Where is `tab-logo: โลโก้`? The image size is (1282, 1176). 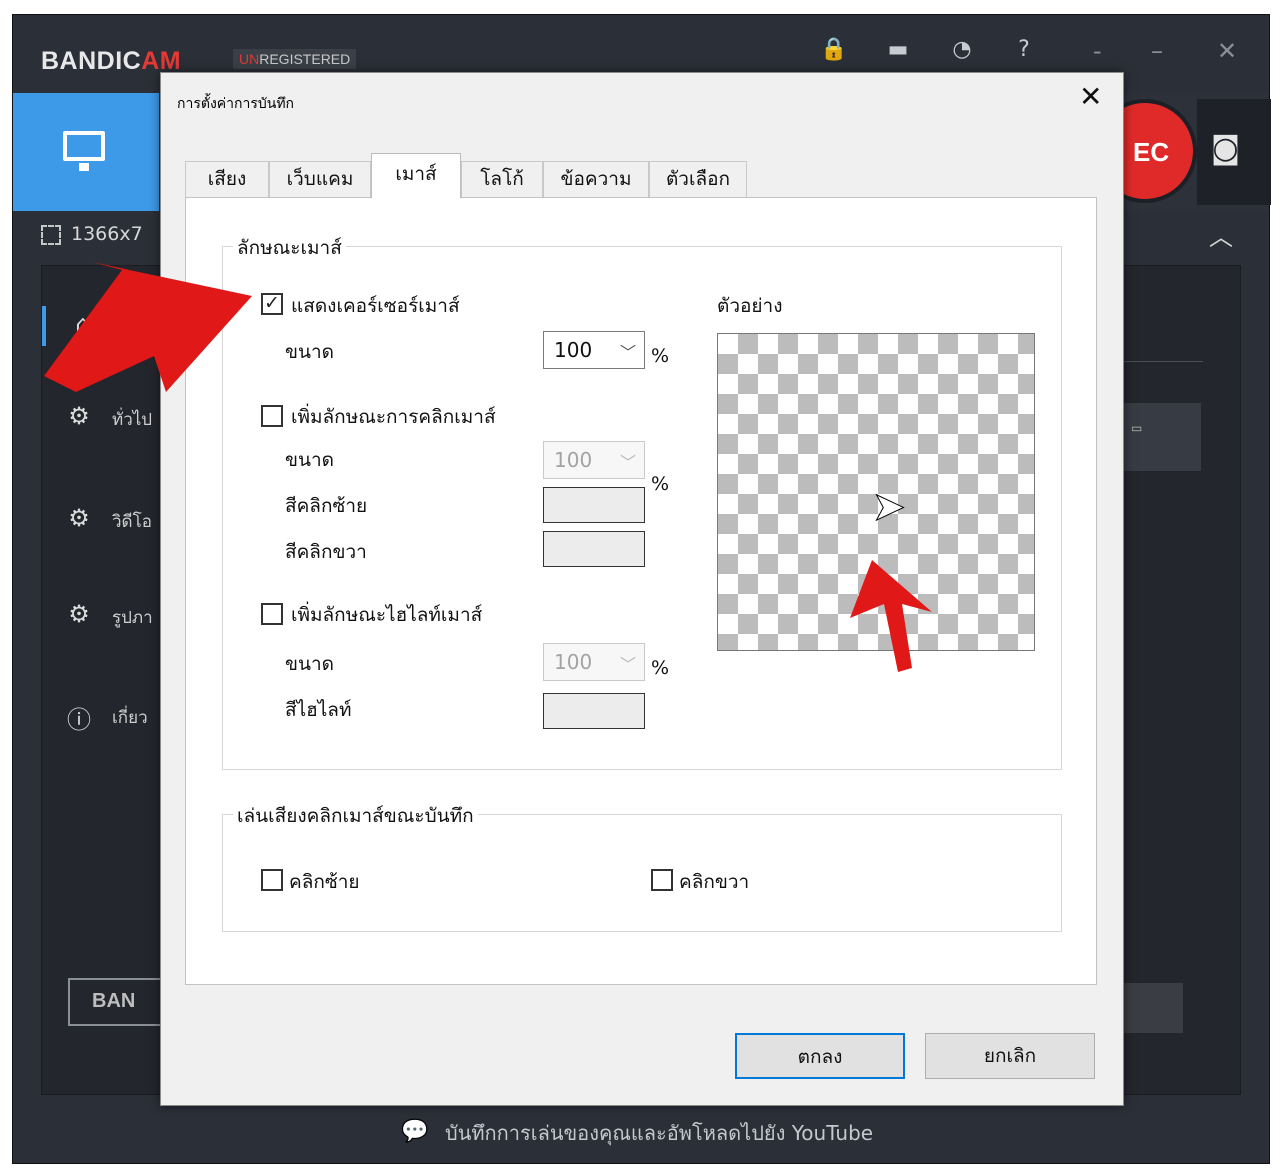 tab-logo: โลโก้ is located at coordinates (502, 179).